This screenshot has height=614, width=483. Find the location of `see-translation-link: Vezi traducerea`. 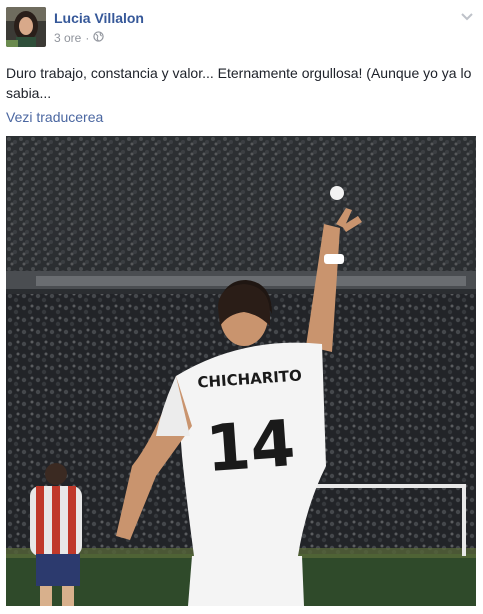

see-translation-link: Vezi traducerea is located at coordinates (54, 117).